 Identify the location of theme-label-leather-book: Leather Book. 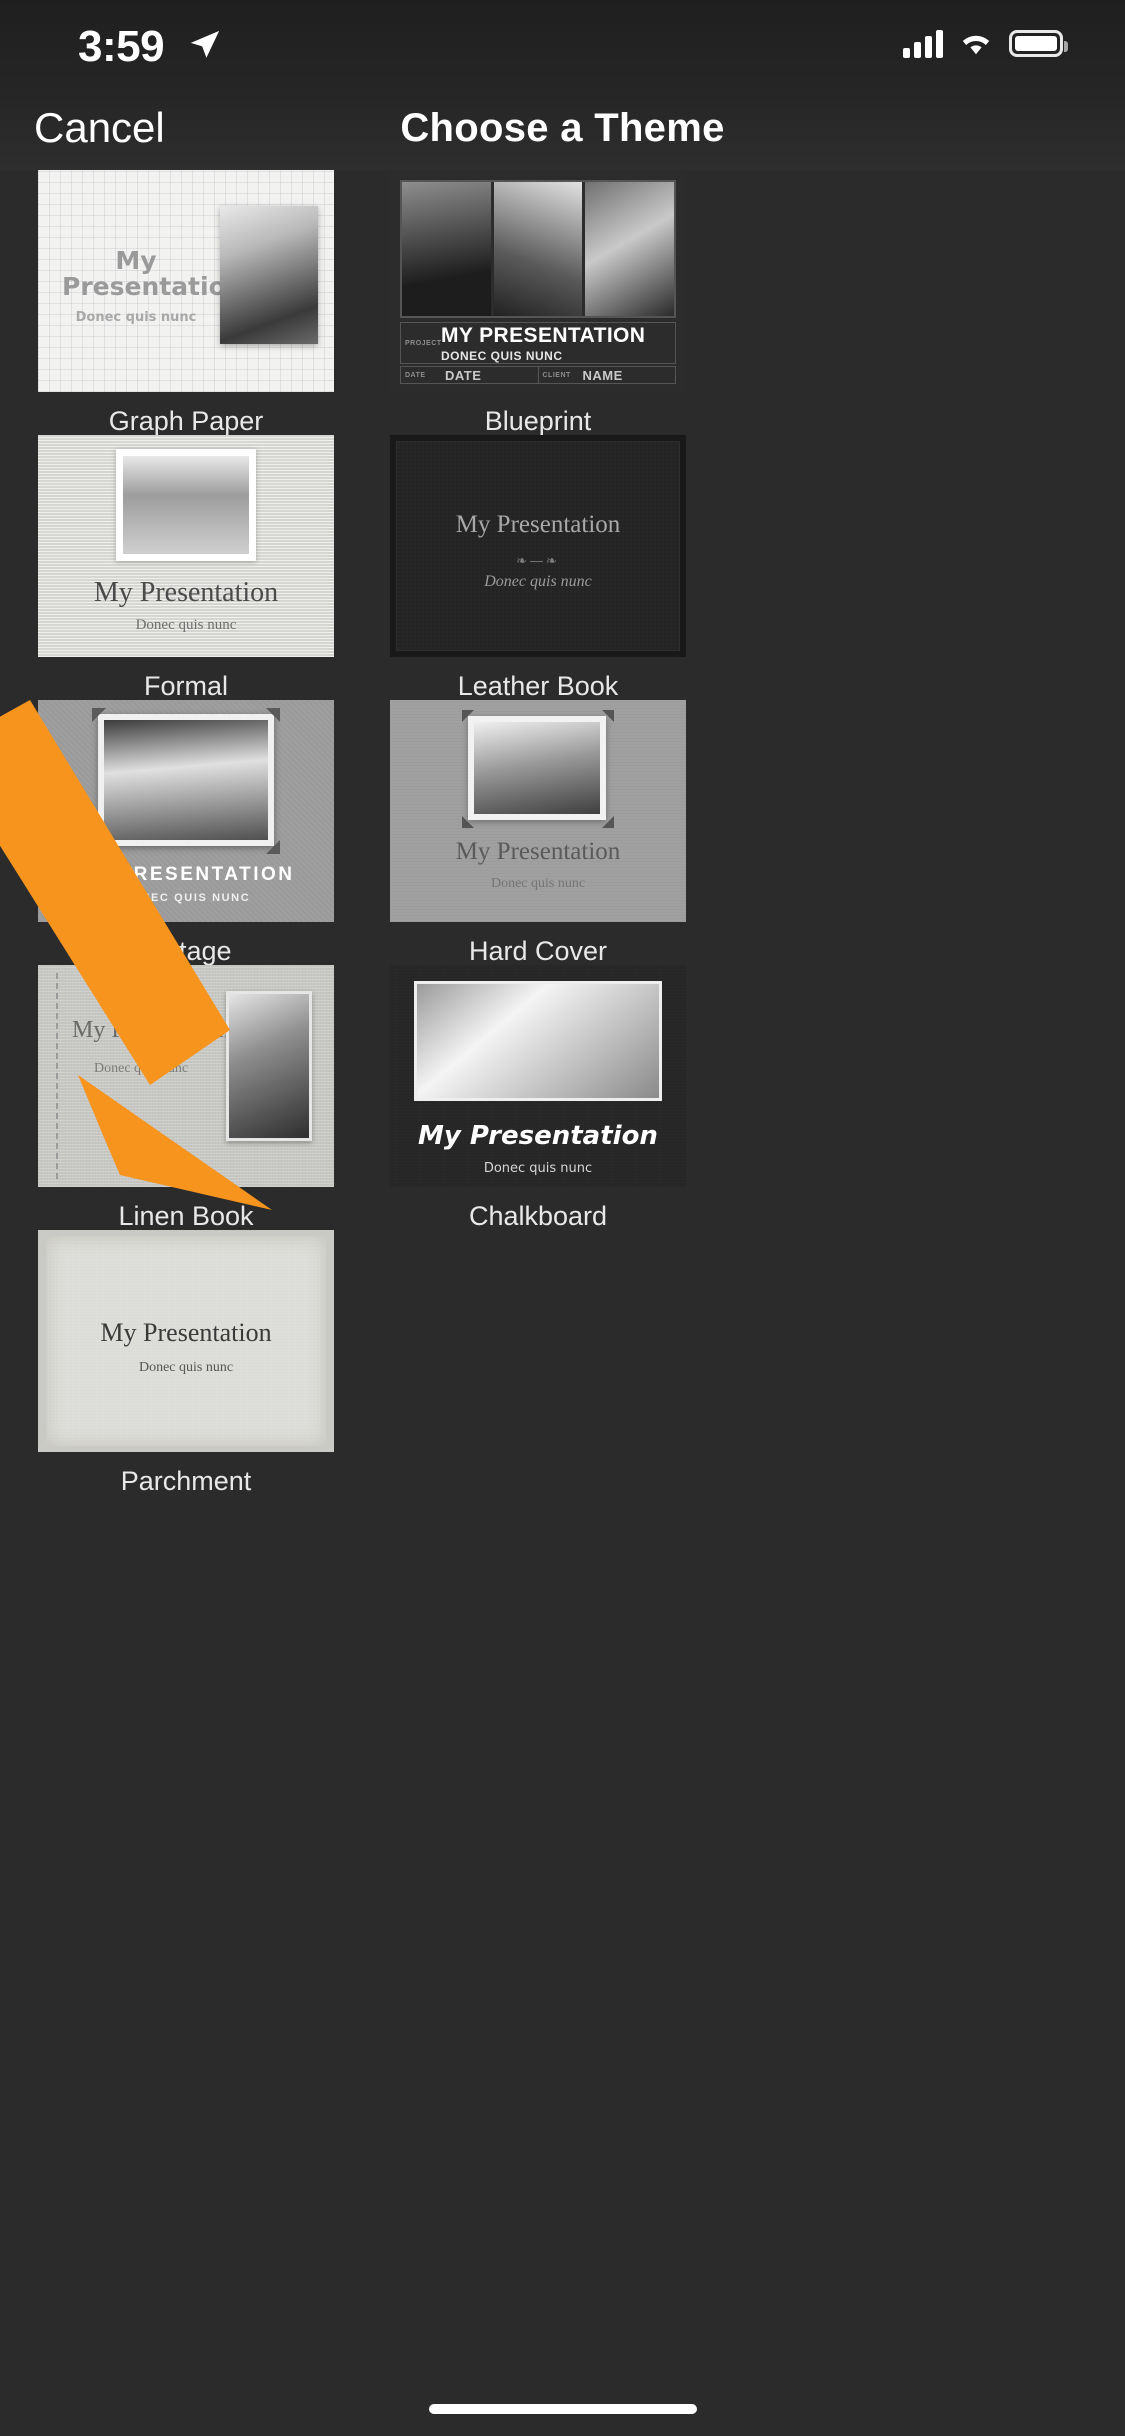
(538, 686).